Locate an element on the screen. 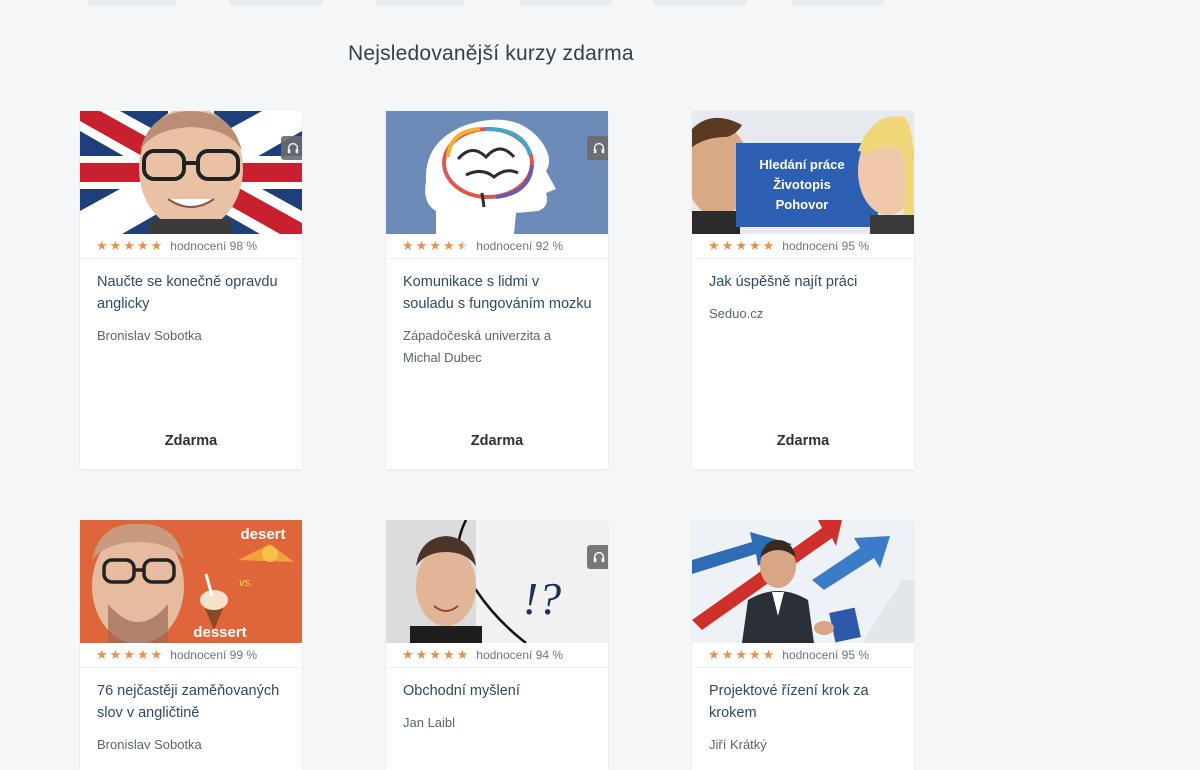 Image resolution: width=1200 pixels, height=770 pixels. rating-bar: ★ ★ ★ ★ ★ hodnocení 94 % is located at coordinates (497, 655).